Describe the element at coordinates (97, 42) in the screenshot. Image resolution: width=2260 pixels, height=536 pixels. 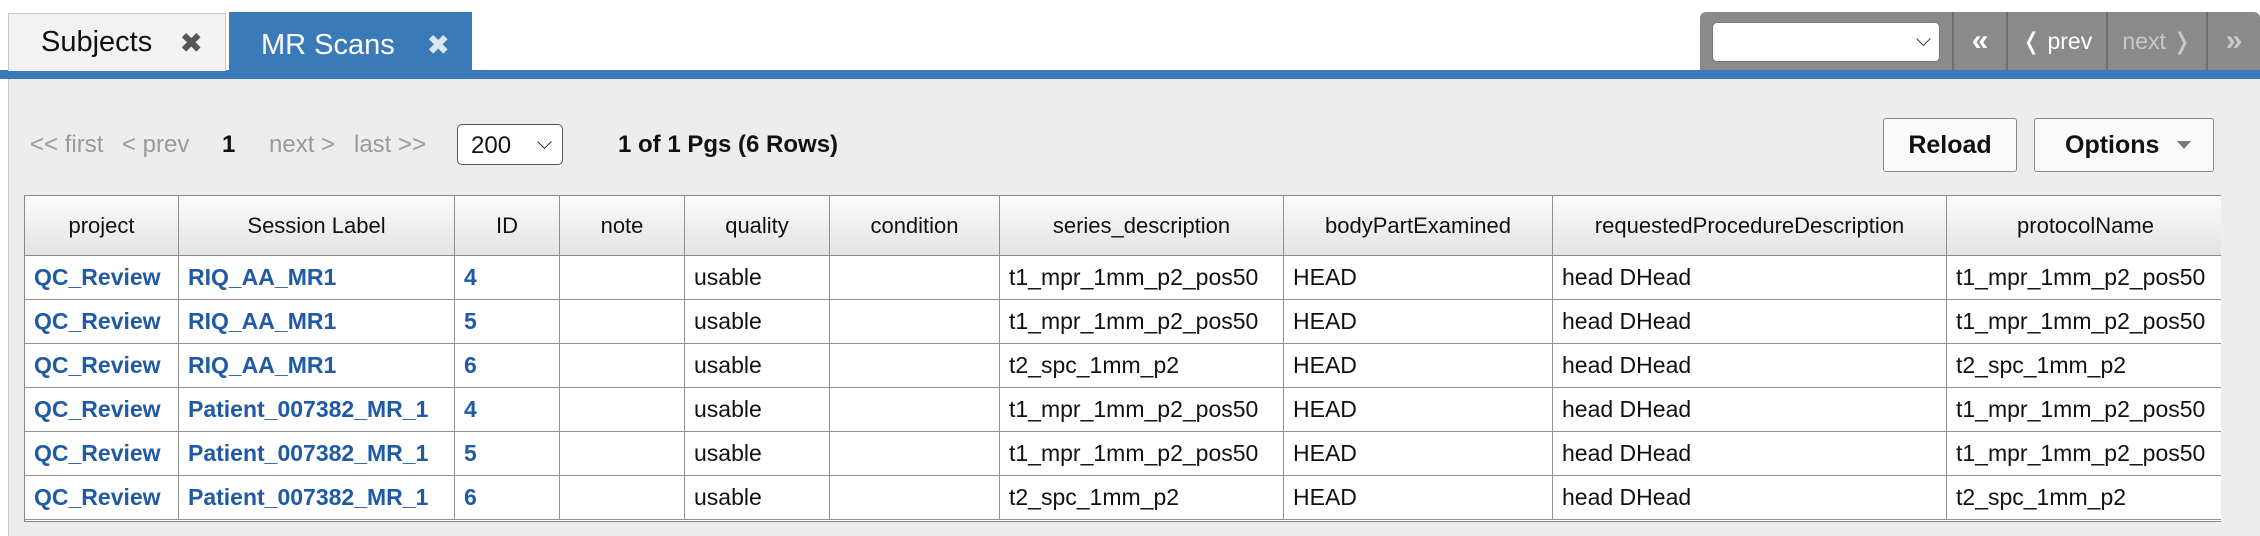
I see `tab-label: Subjects` at that location.